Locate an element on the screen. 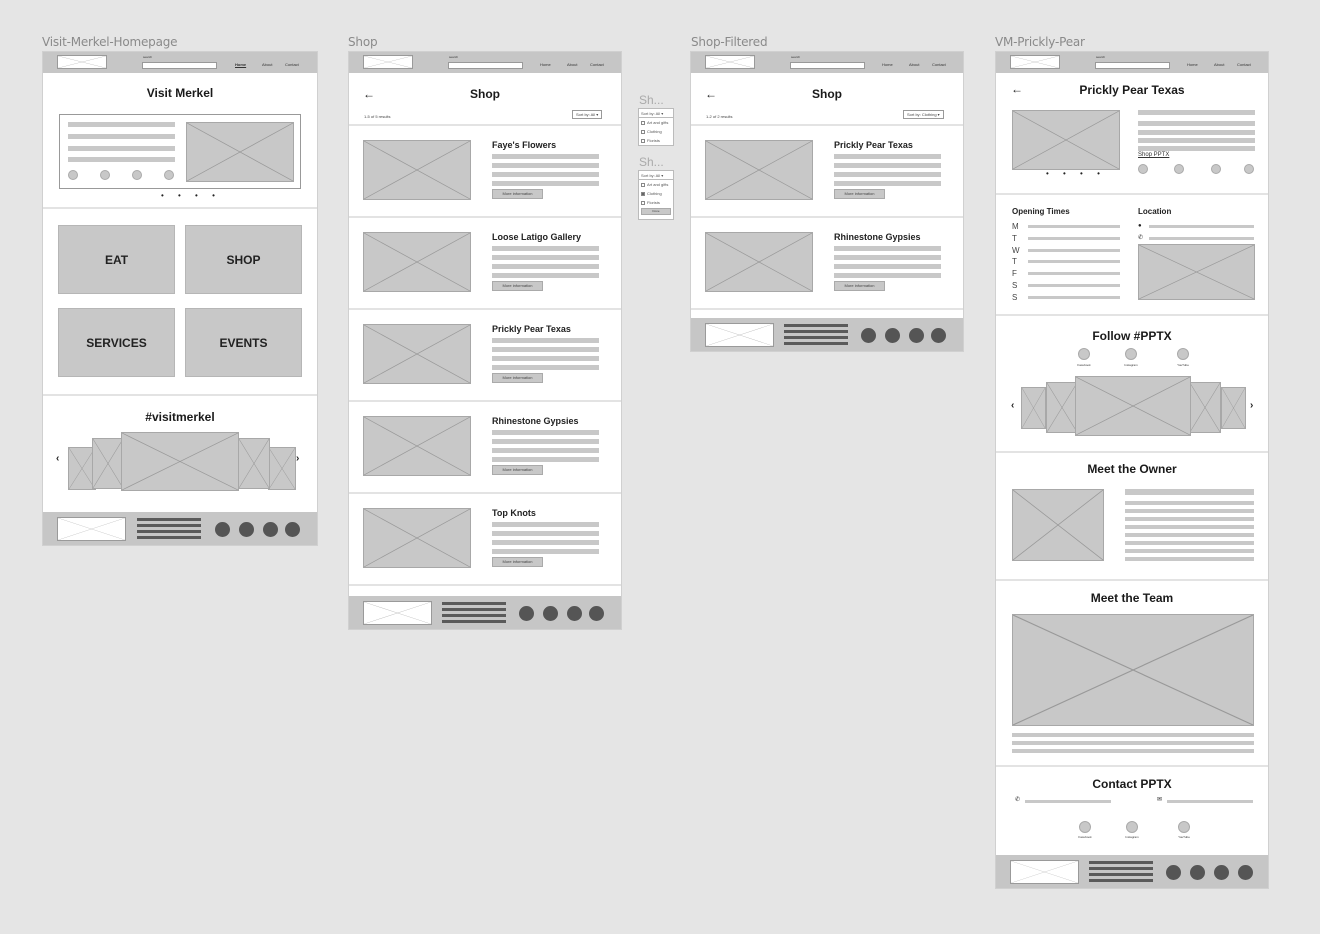 The width and height of the screenshot is (1320, 934). shop-list-item: Faye's Flowers More information is located at coordinates (485, 172).